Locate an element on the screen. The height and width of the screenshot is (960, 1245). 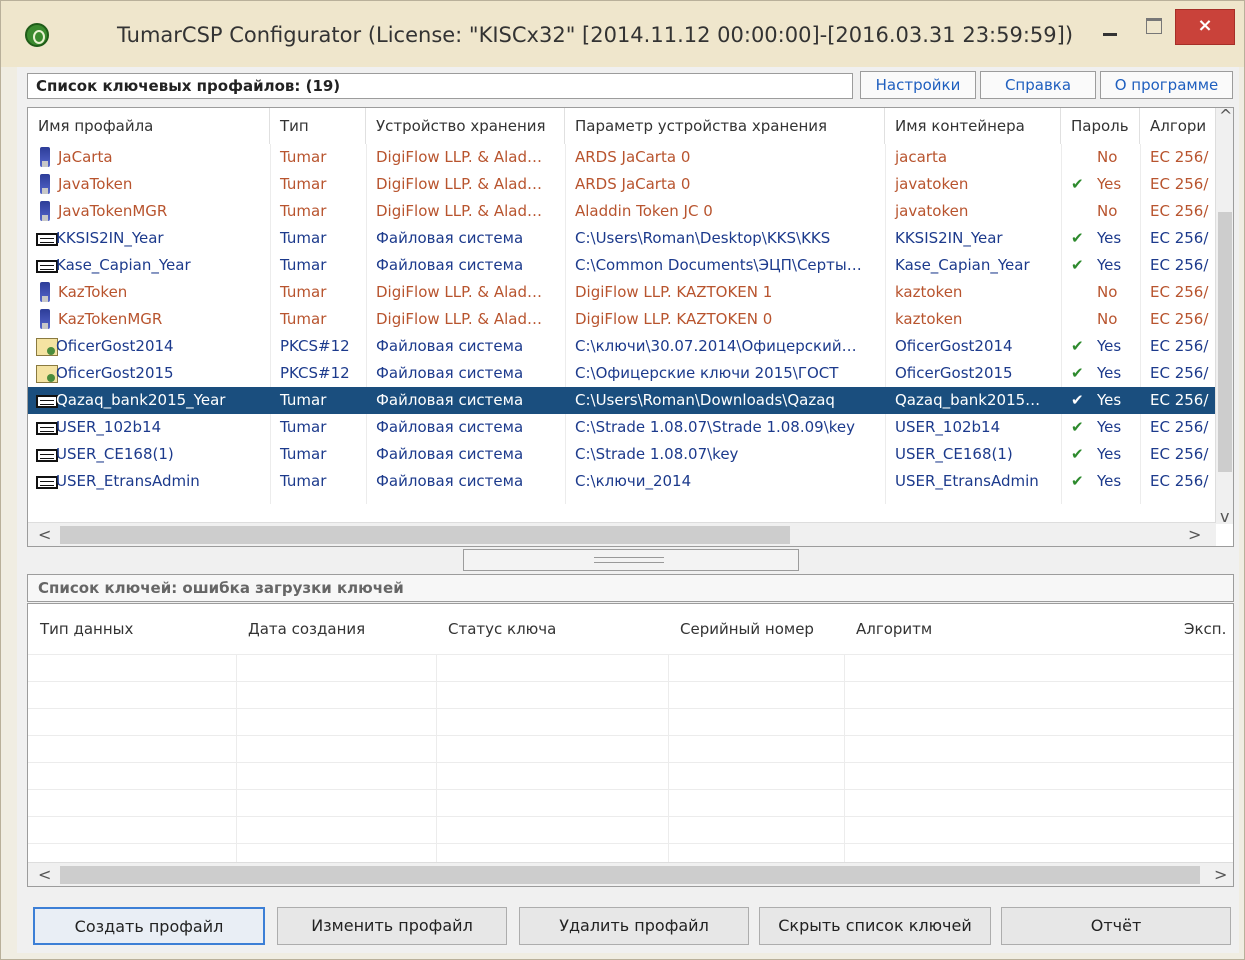
keys-horizontal-scrollbar: < > is located at coordinates (630, 874).